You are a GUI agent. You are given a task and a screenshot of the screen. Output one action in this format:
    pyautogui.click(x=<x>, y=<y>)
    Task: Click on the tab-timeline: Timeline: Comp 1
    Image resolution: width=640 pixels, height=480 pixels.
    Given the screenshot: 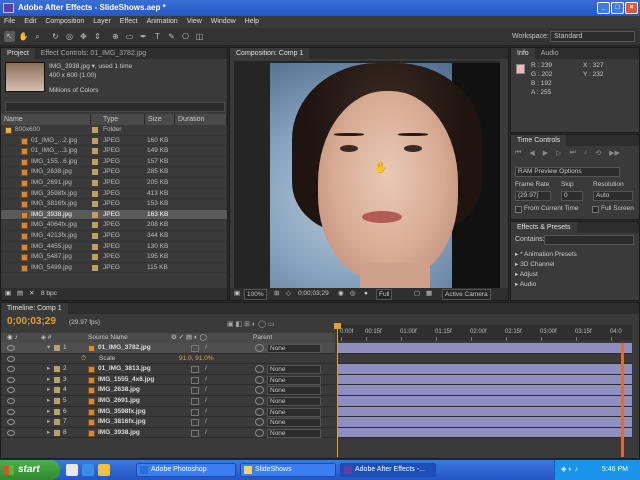 What is the action you would take?
    pyautogui.click(x=34, y=308)
    